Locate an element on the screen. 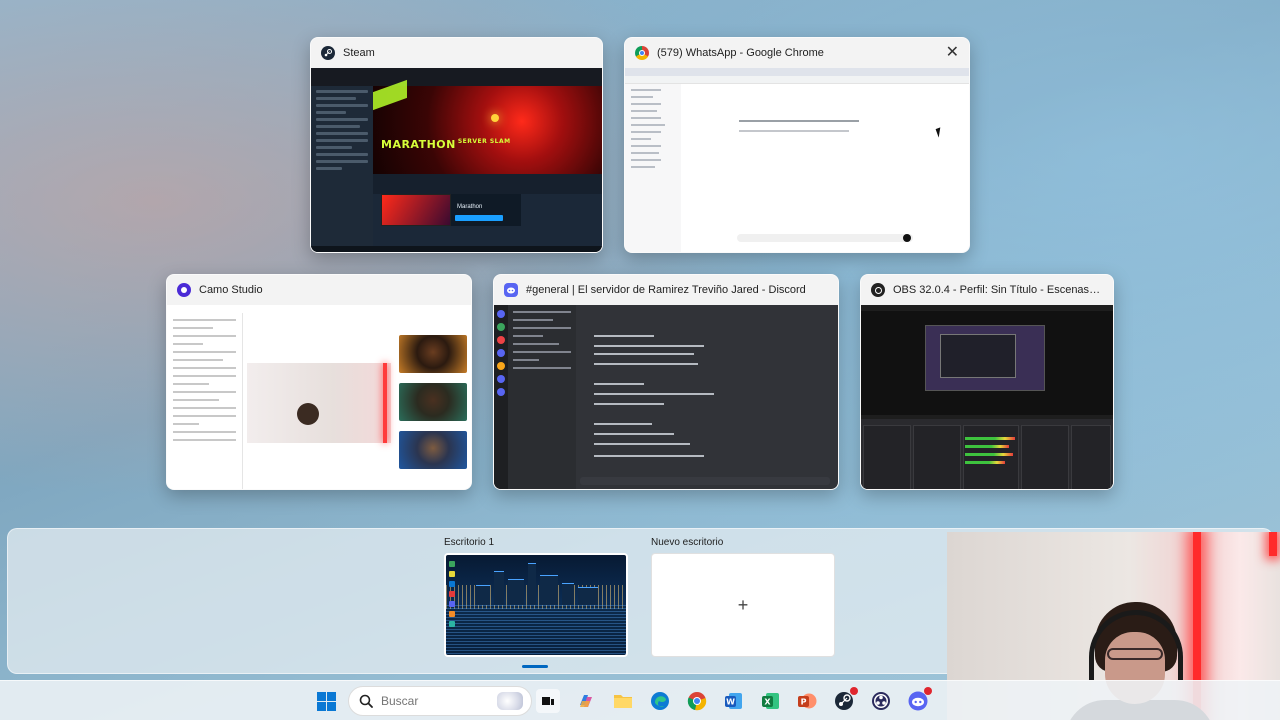  windows-logo-icon is located at coordinates (326, 701).